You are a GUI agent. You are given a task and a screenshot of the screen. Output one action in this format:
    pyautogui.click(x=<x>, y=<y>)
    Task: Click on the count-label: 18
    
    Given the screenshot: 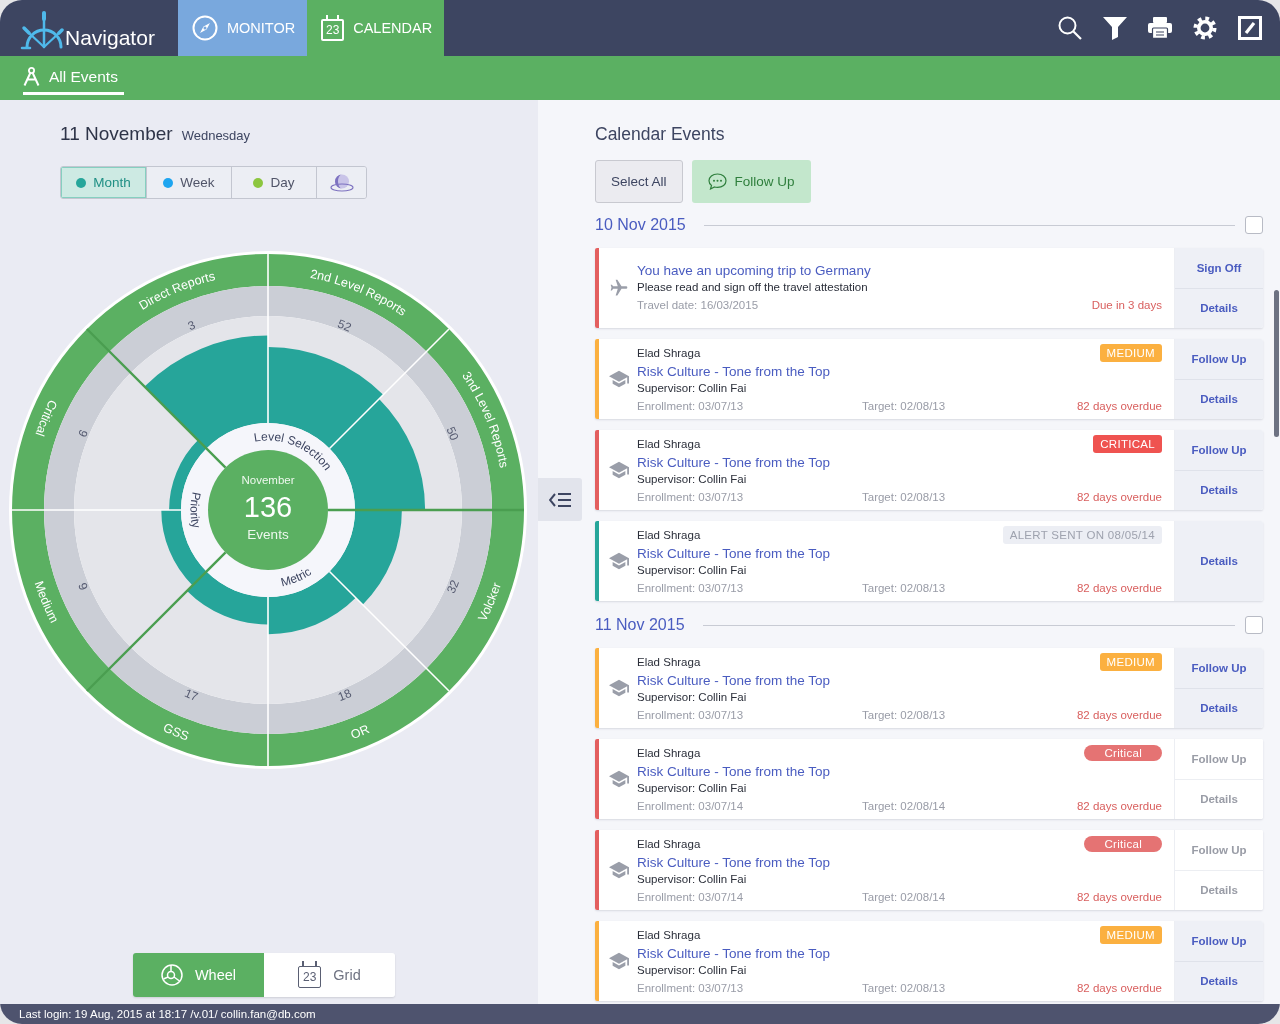 What is the action you would take?
    pyautogui.click(x=344, y=695)
    